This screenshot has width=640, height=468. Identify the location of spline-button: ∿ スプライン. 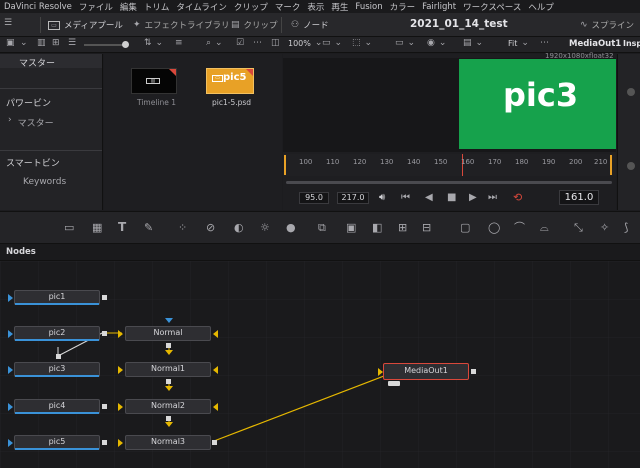
(607, 25).